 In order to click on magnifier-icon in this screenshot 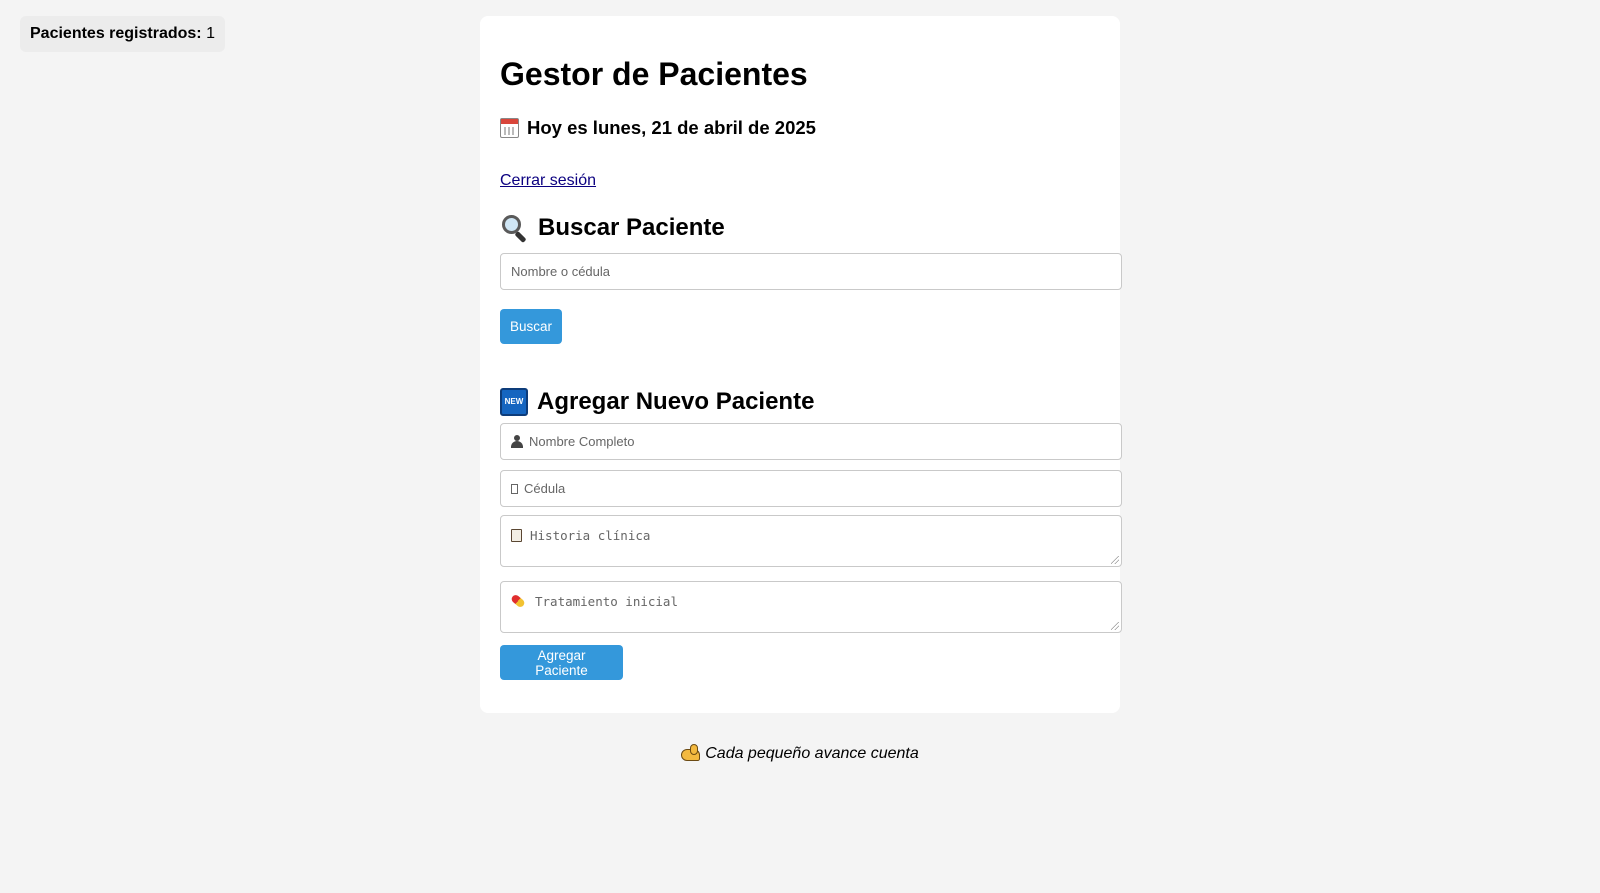, I will do `click(514, 229)`.